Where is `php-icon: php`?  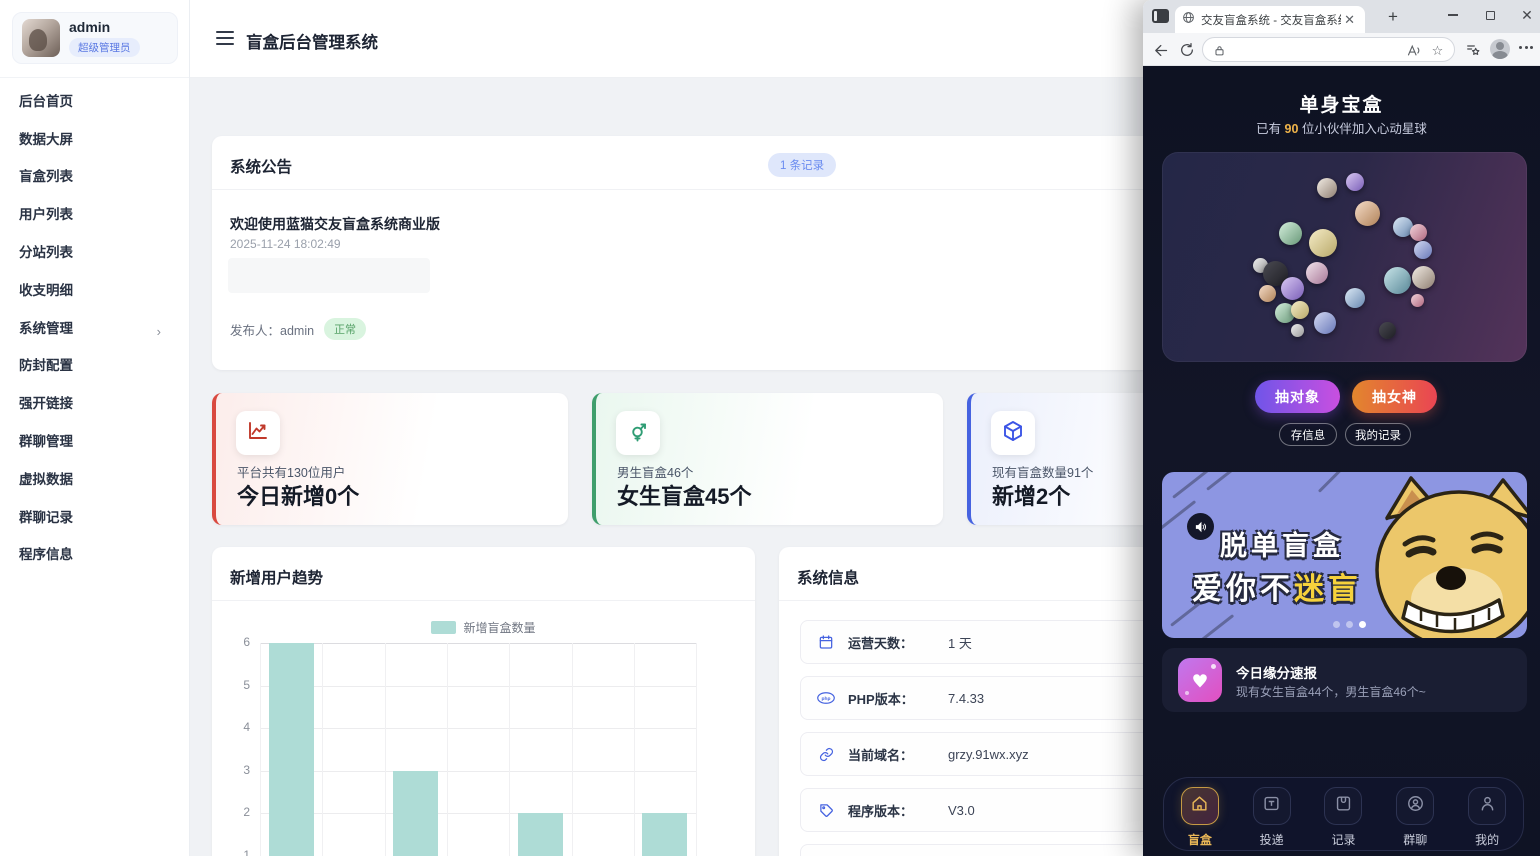
php-icon: php is located at coordinates (826, 698).